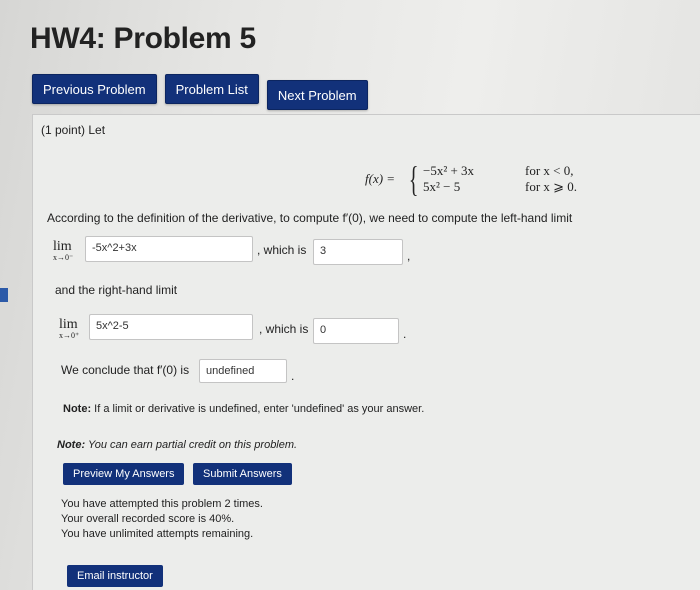 The image size is (700, 590). I want to click on recorded-score: Your overall recorded score is 40%., so click(148, 519).